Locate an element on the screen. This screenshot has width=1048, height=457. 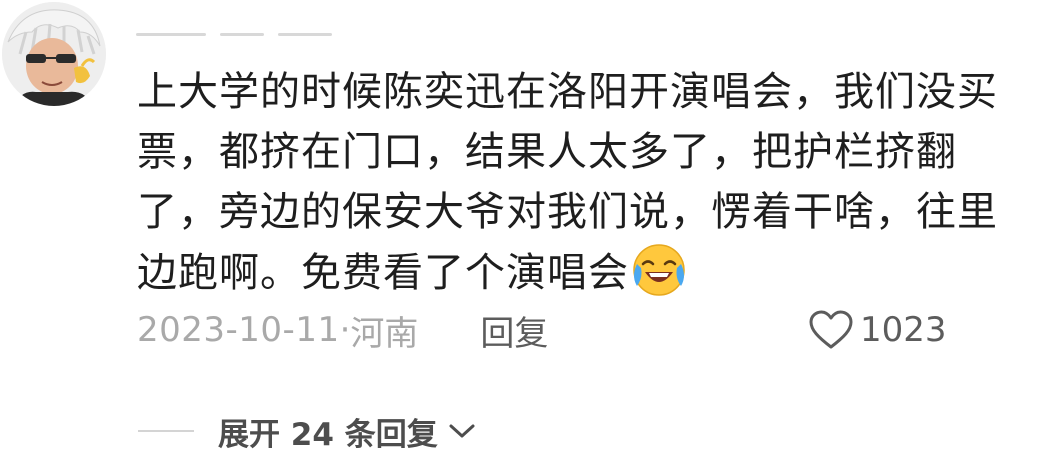
avatar-image is located at coordinates (54, 54).